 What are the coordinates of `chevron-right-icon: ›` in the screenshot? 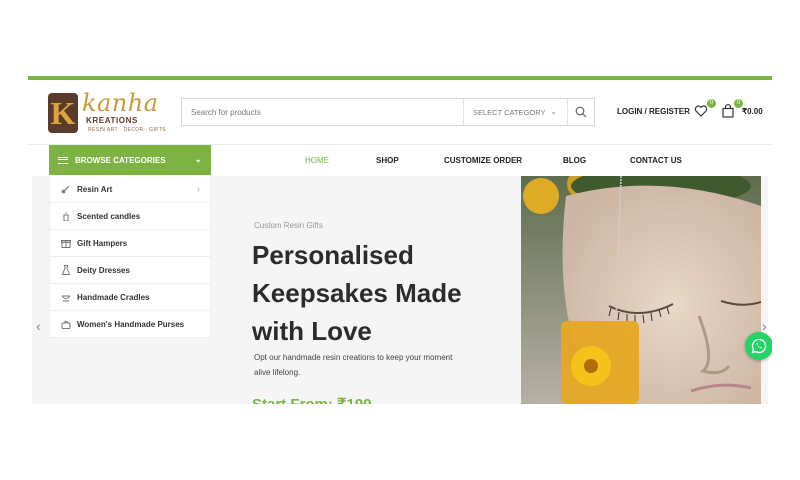 It's located at (198, 189).